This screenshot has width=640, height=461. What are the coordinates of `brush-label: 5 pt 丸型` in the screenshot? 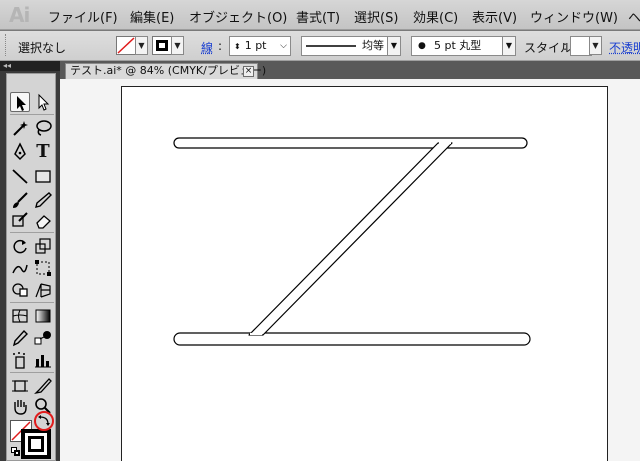 It's located at (458, 45).